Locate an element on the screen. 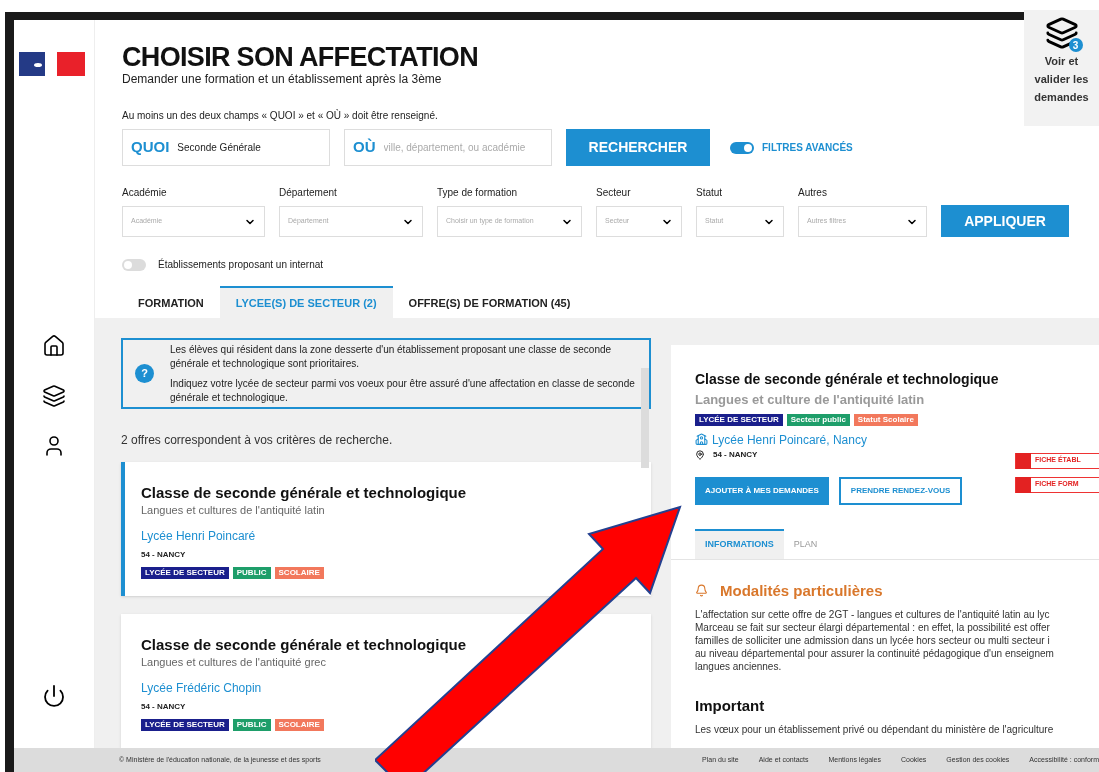  tab: OFFRE(S) DE FORMATION (45) is located at coordinates (489, 302).